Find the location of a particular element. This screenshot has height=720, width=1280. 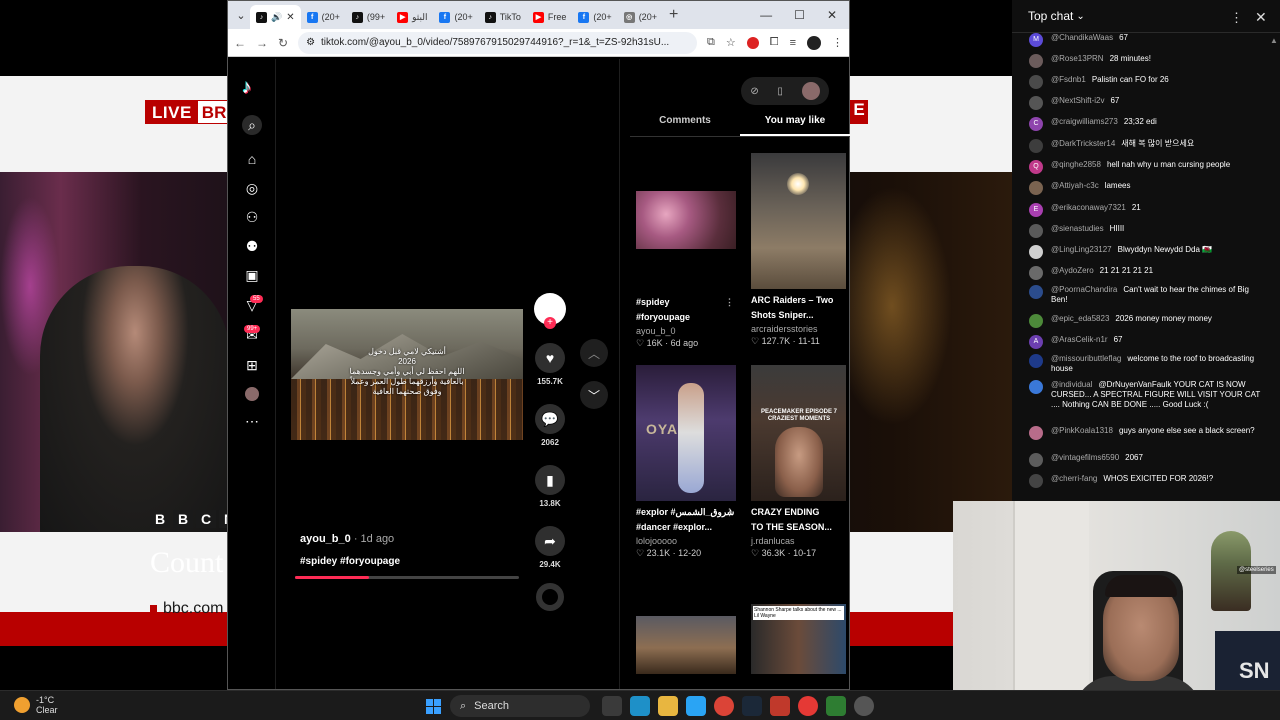

share-icon: ➦ is located at coordinates (550, 541).